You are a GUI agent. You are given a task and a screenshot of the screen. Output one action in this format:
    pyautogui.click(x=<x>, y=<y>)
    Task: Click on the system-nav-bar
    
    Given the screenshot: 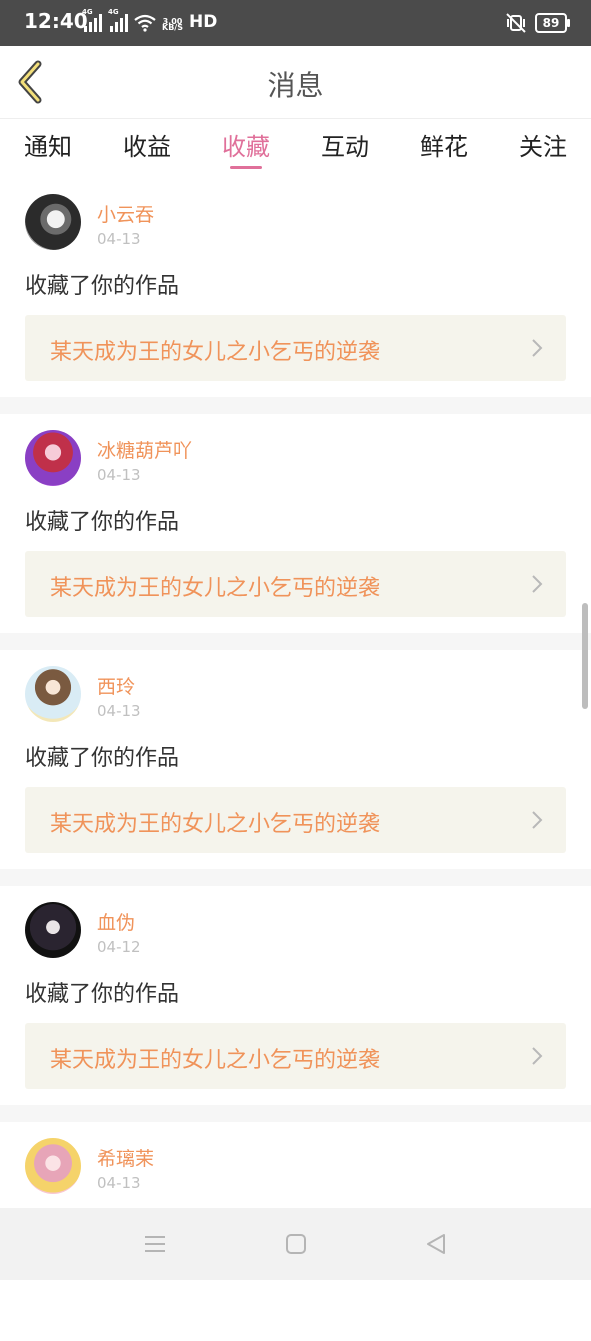 What is the action you would take?
    pyautogui.click(x=295, y=1244)
    